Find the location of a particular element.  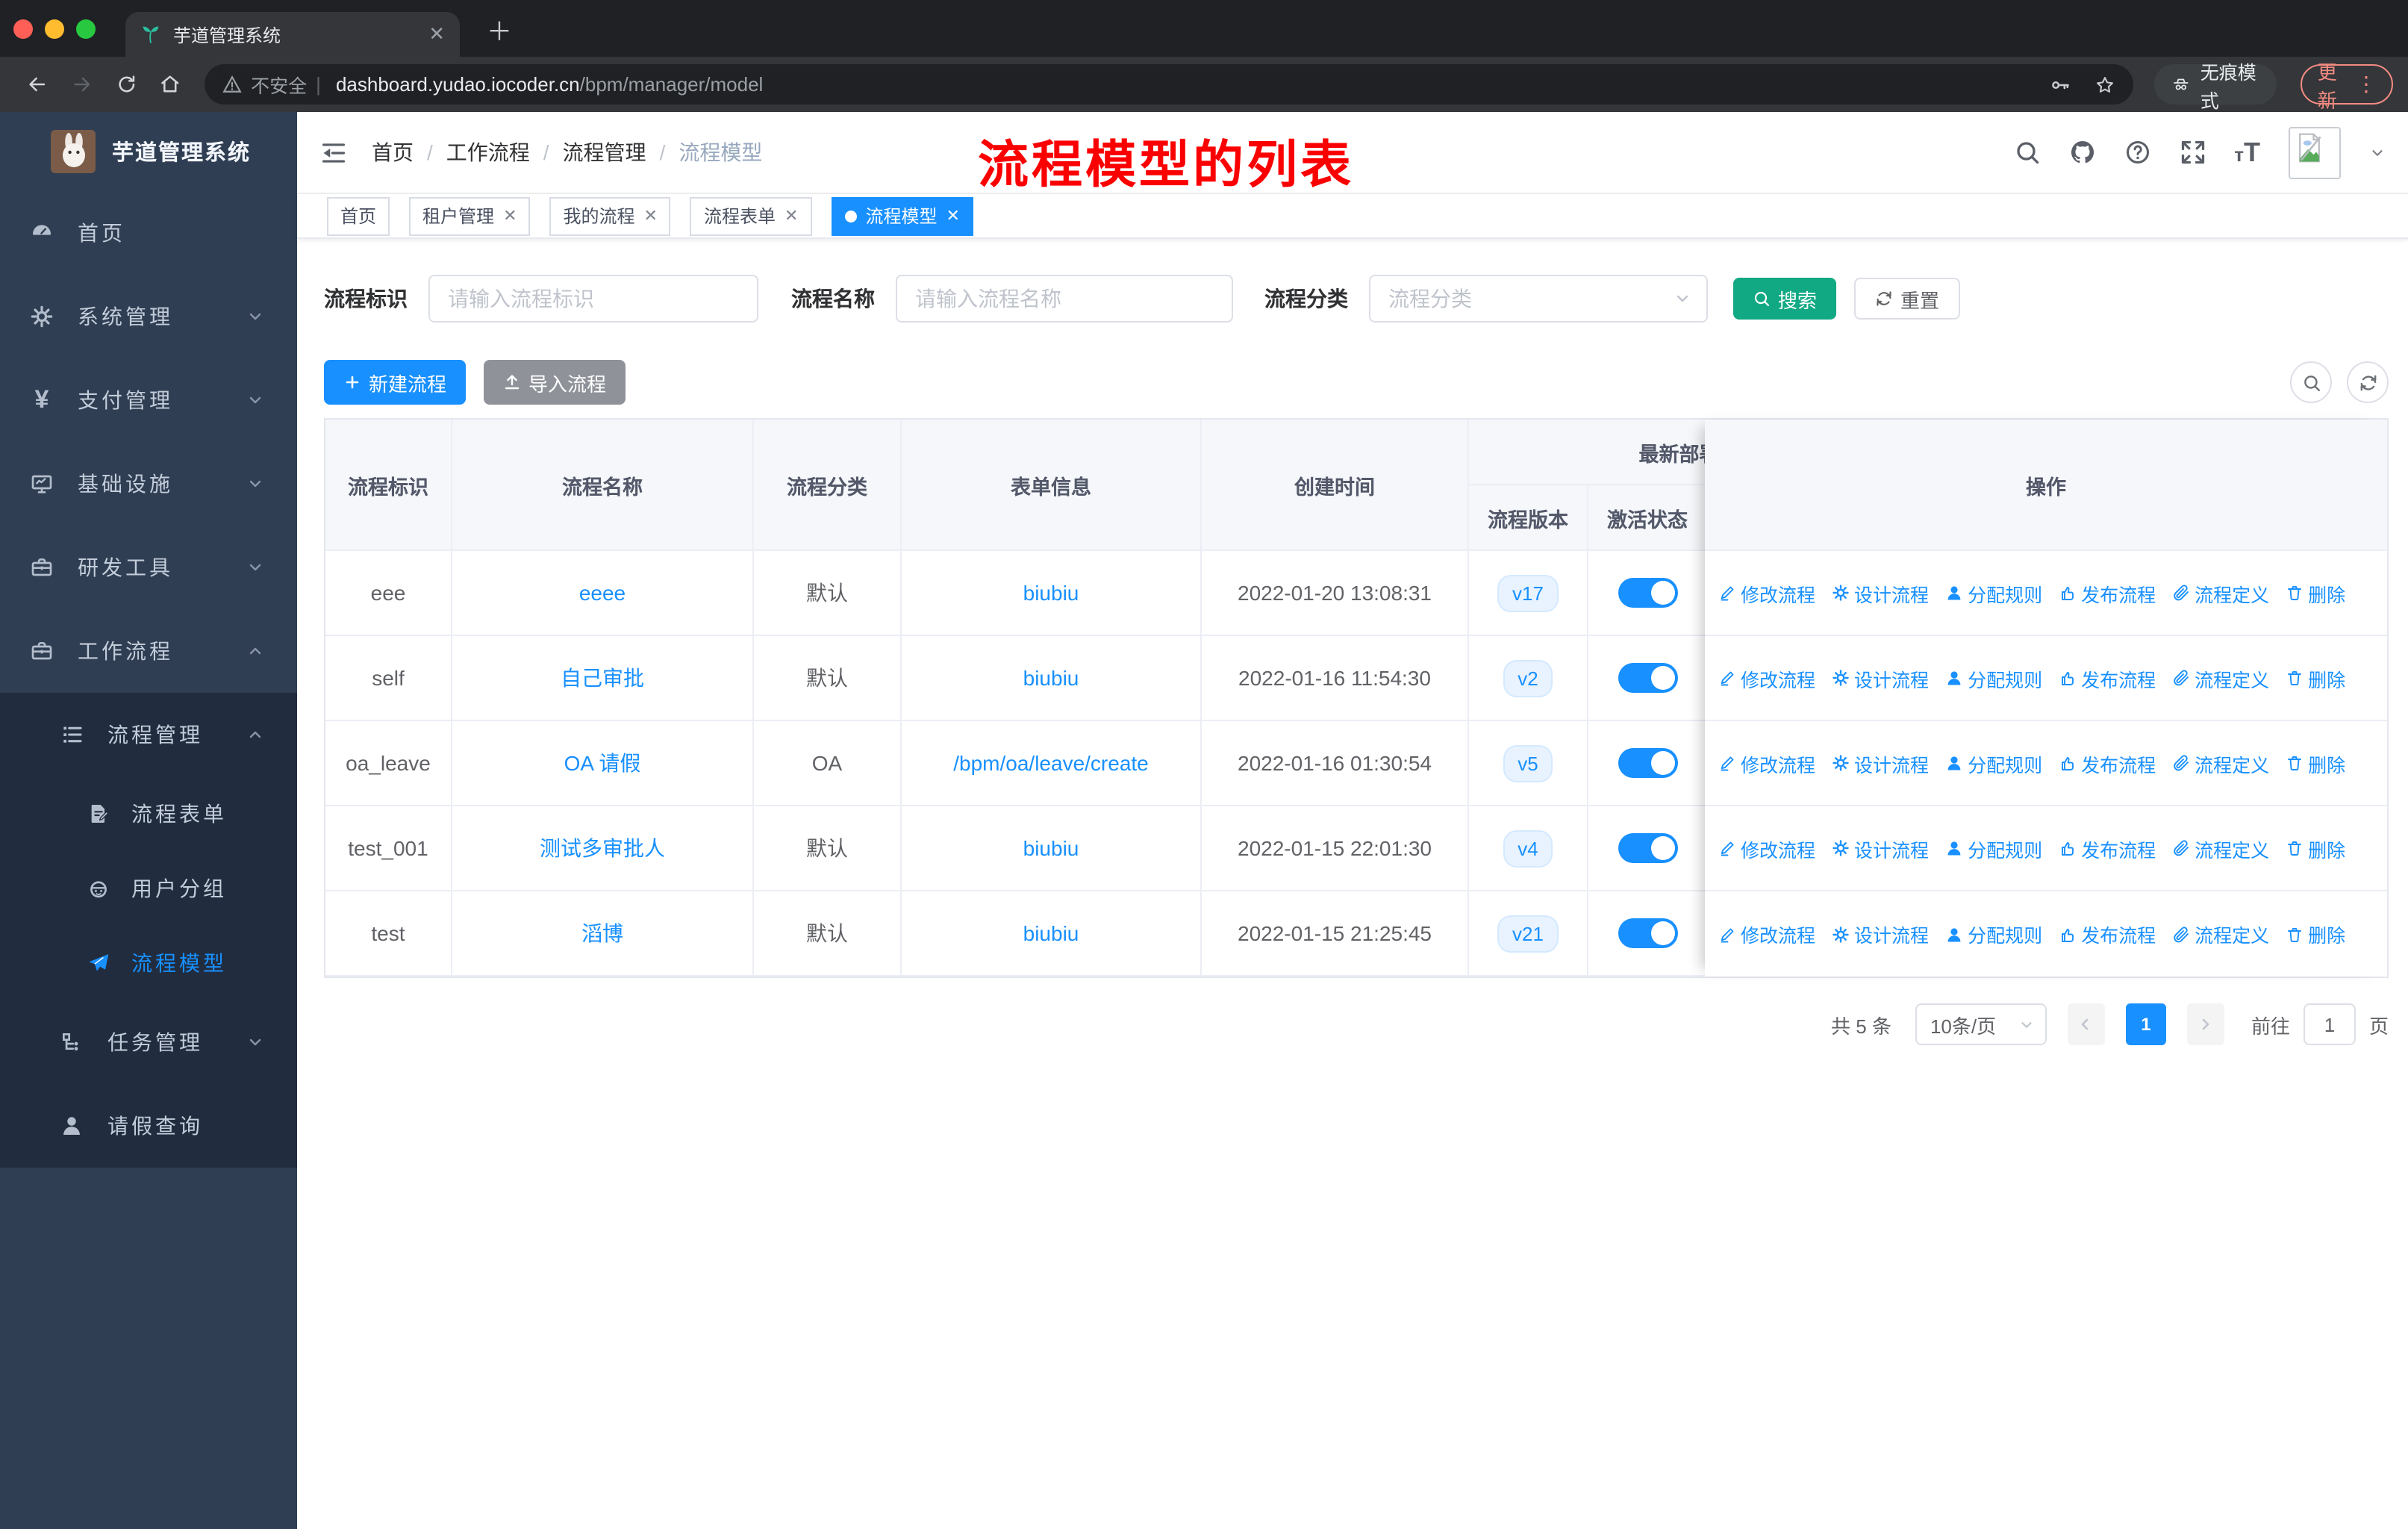

sidebar-item-user-group: 用户分组 is located at coordinates (148, 888).